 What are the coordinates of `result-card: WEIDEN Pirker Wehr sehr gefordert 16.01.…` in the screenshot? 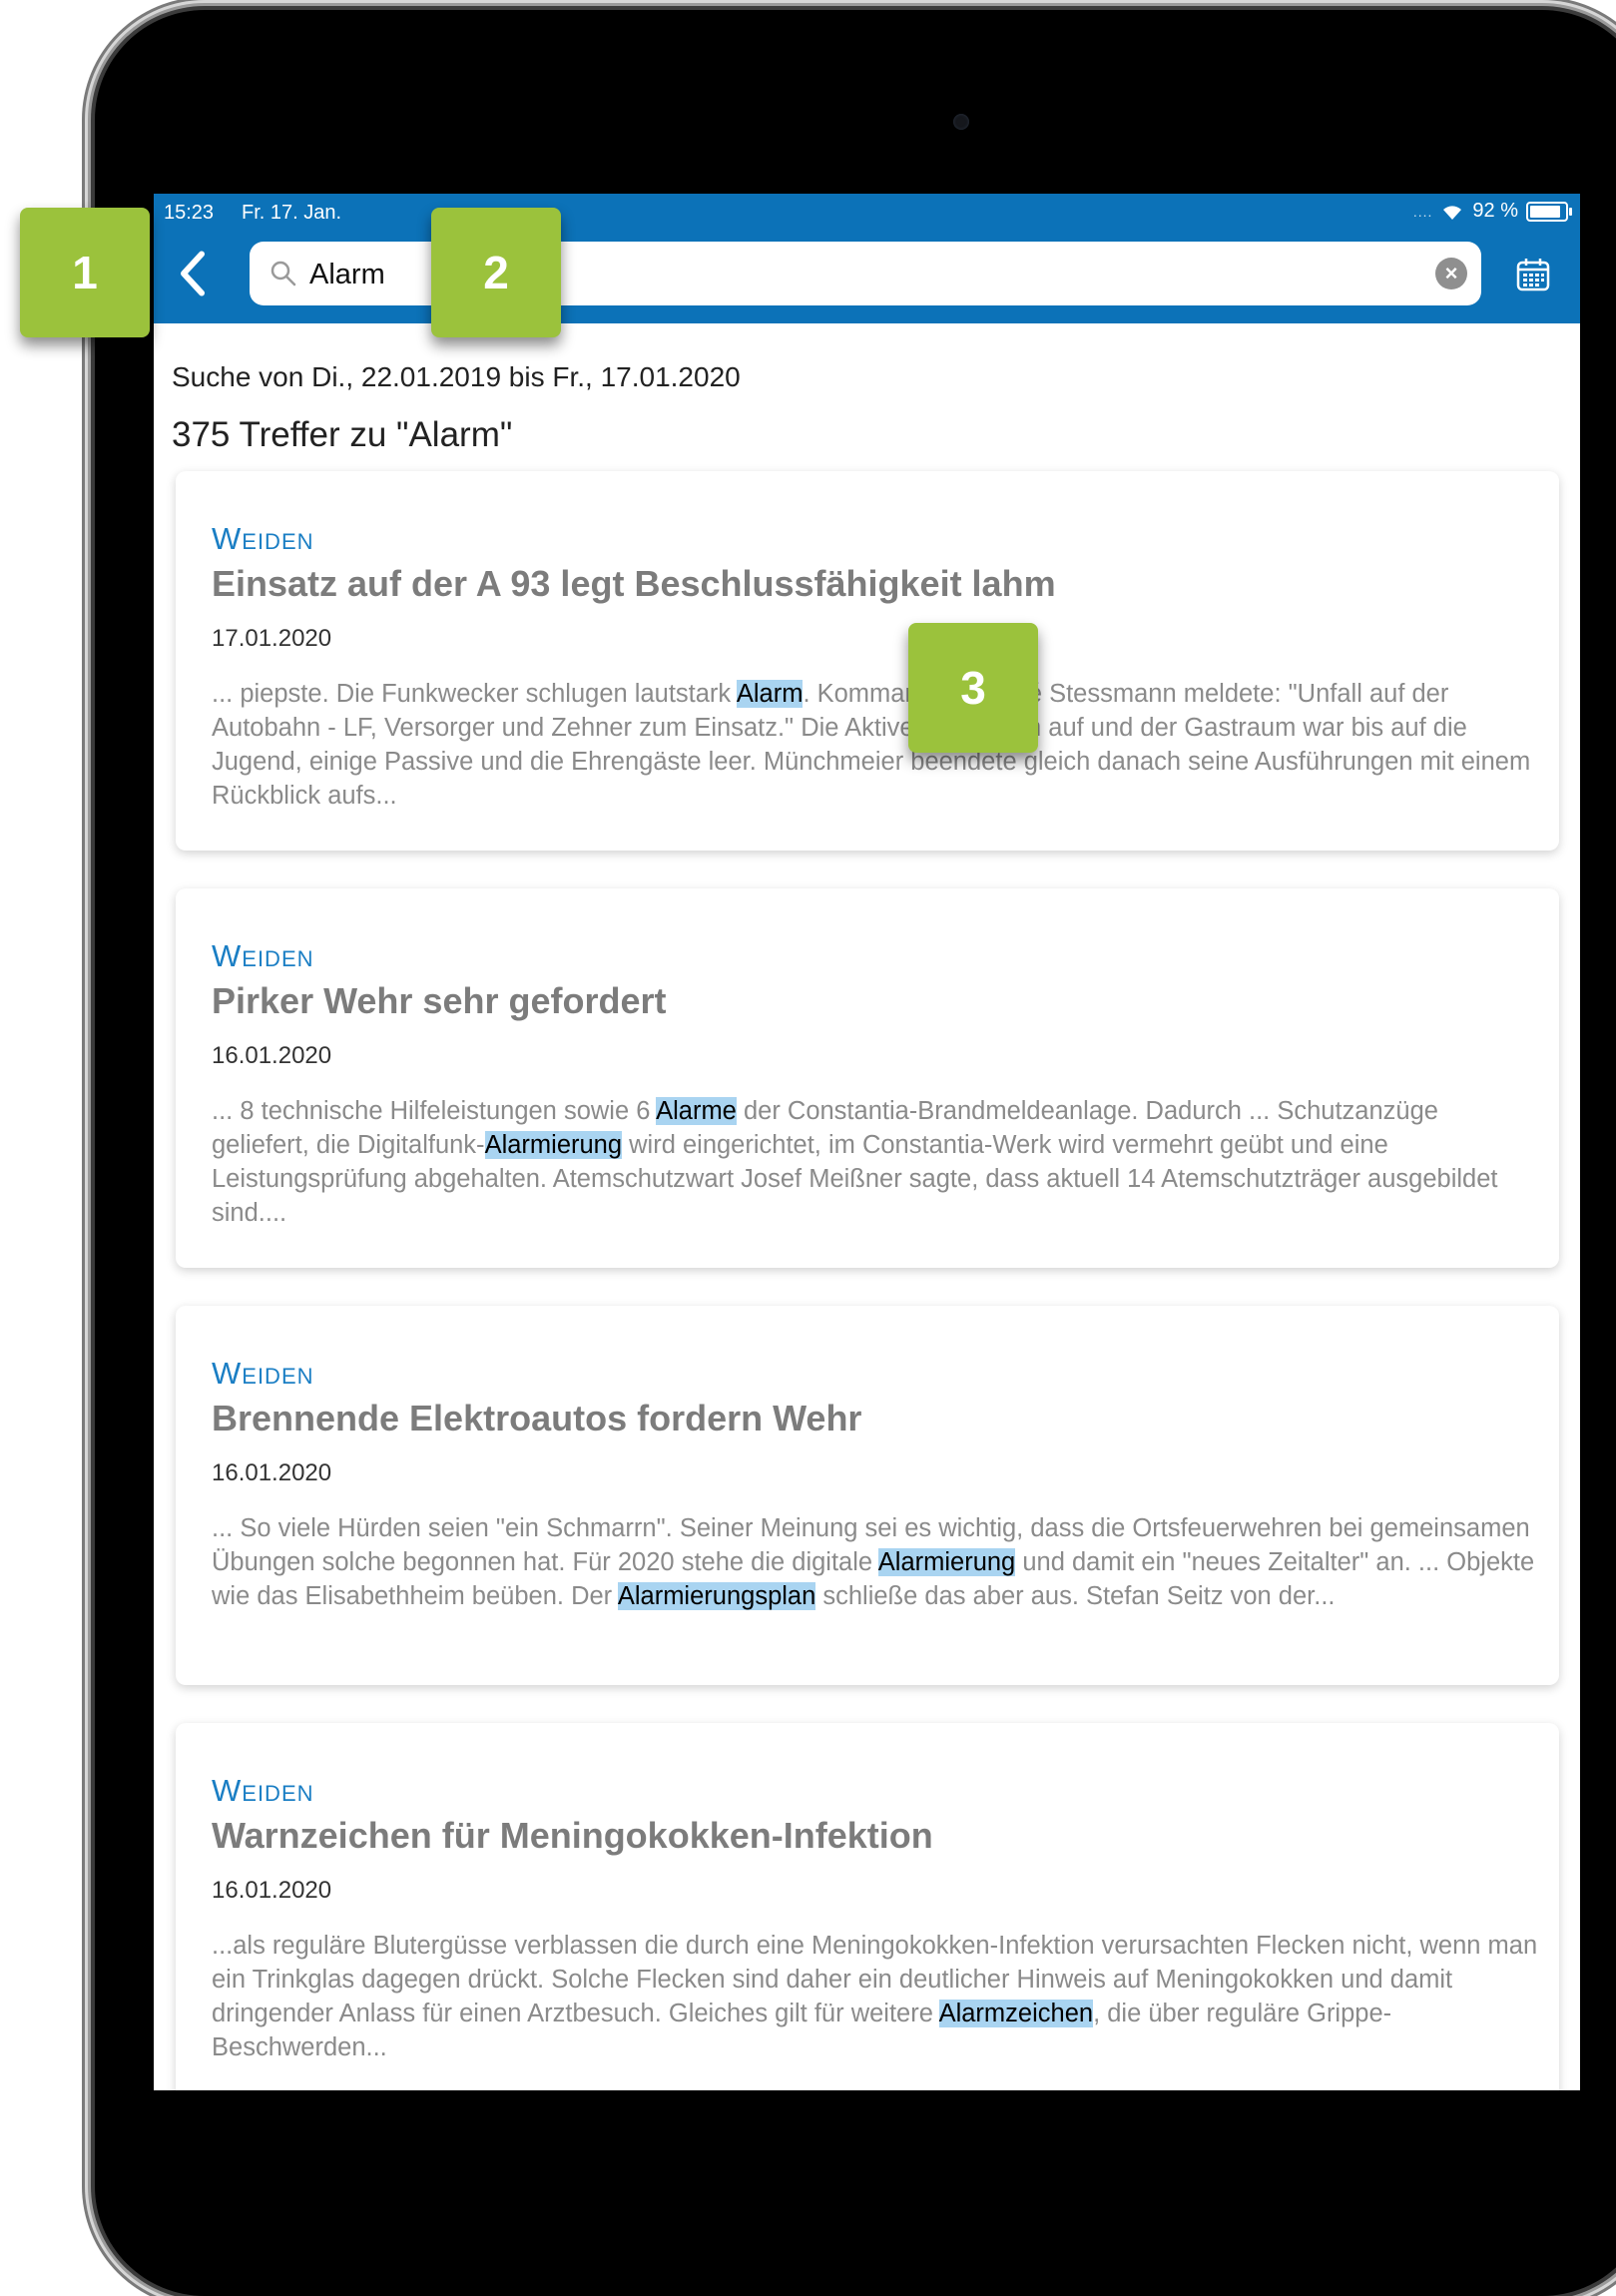 It's located at (867, 1078).